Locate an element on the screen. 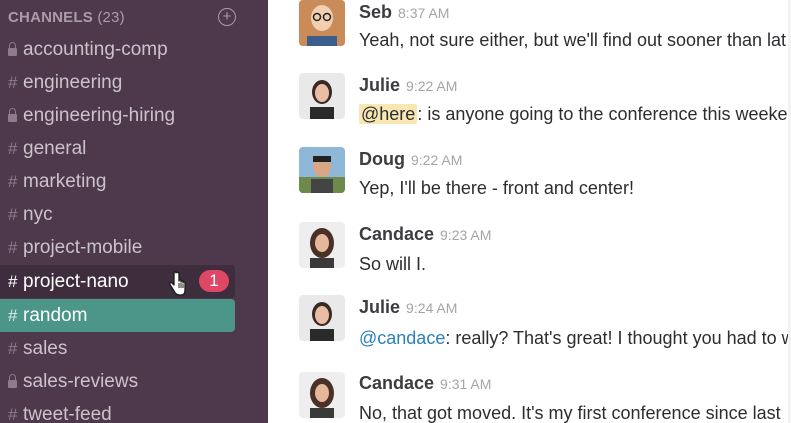 The width and height of the screenshot is (791, 423). sidebar-item-nyc: # nyc is located at coordinates (117, 214).